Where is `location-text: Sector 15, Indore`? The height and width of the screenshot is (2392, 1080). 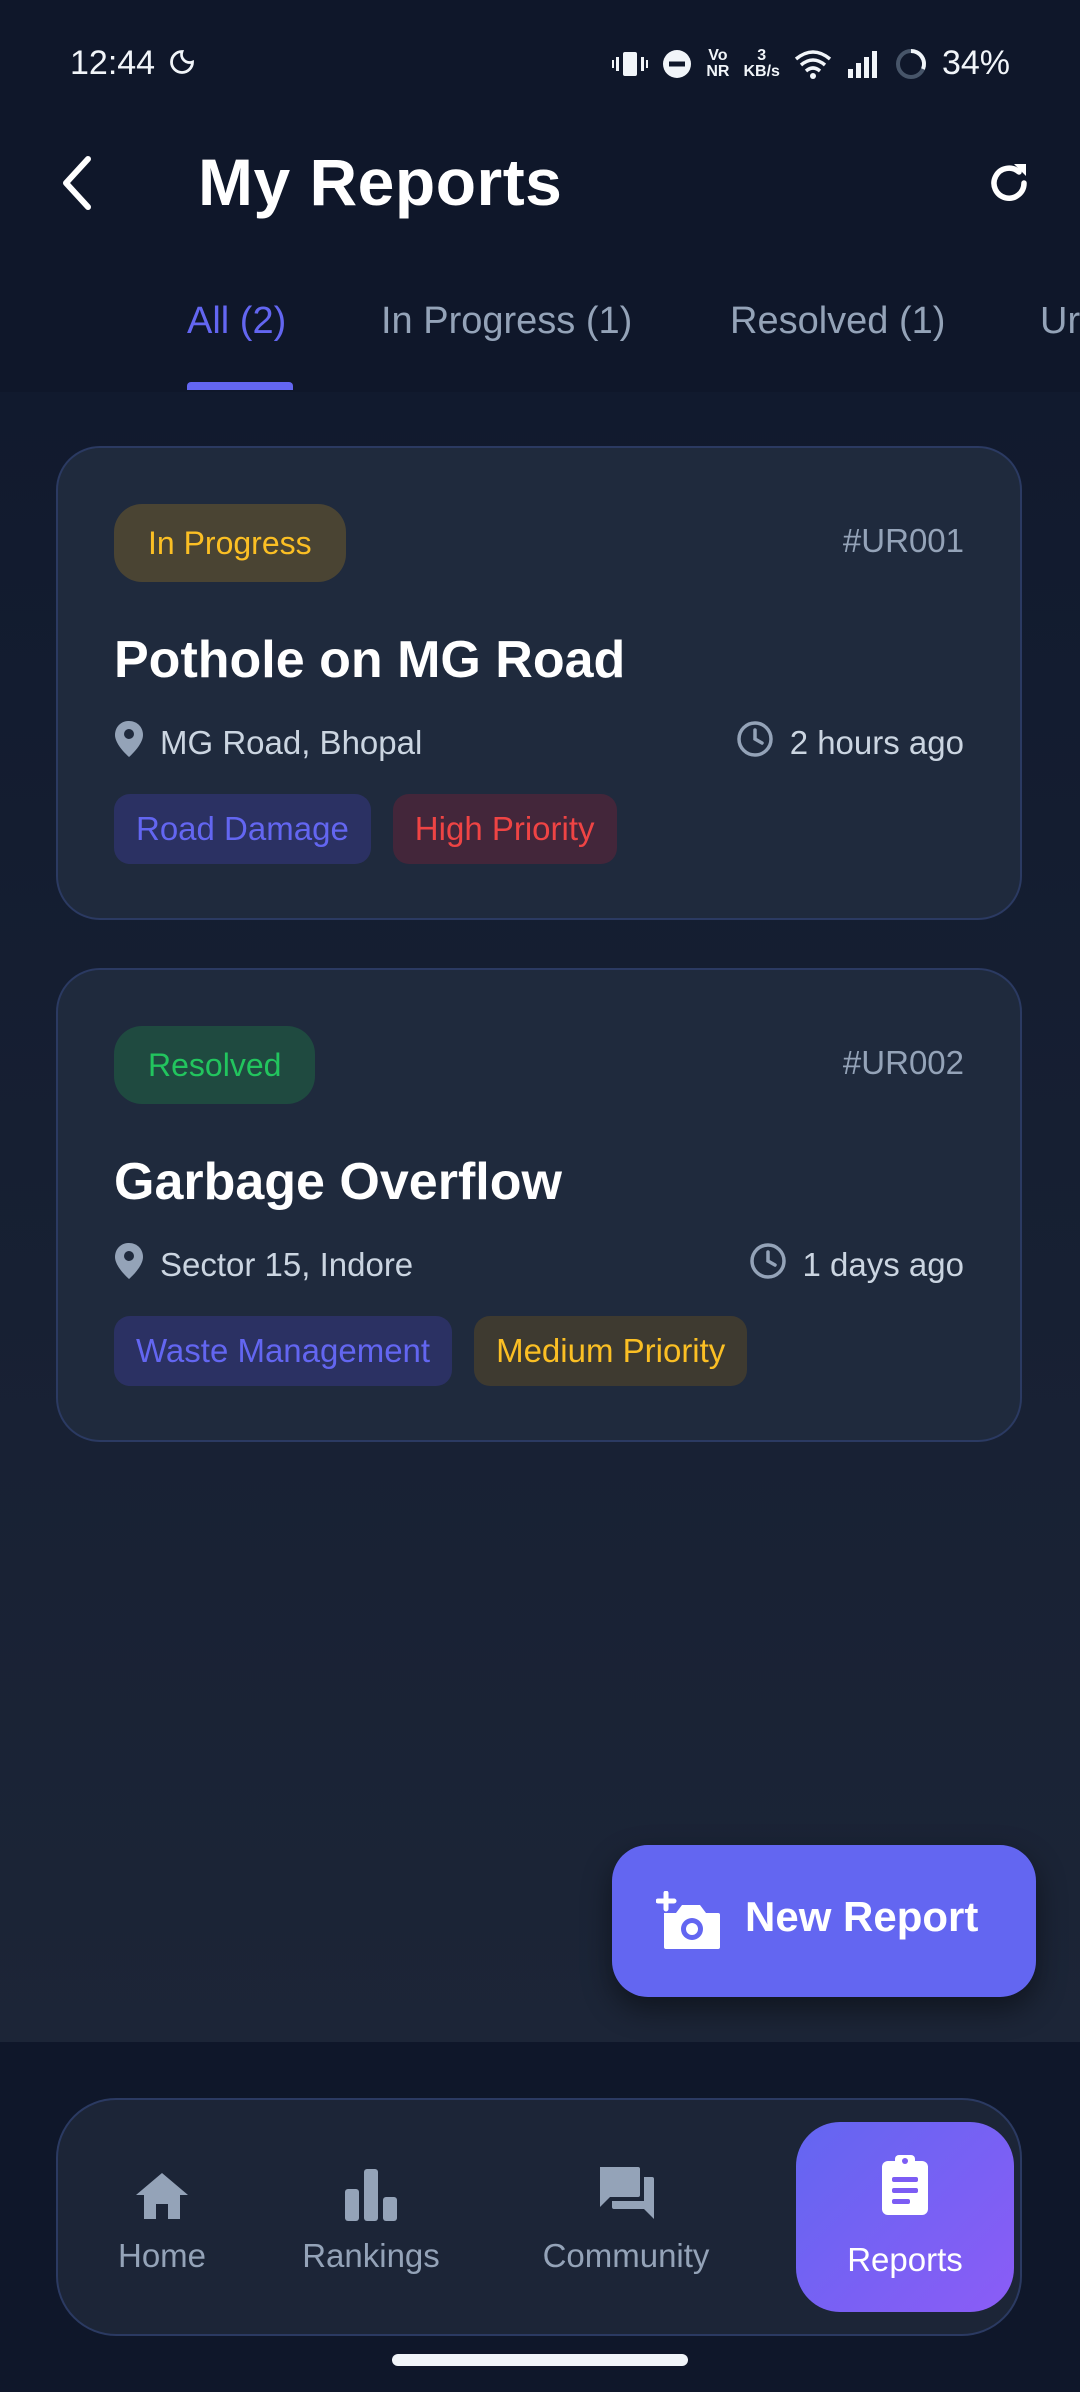
location-text: Sector 15, Indore is located at coordinates (287, 1264).